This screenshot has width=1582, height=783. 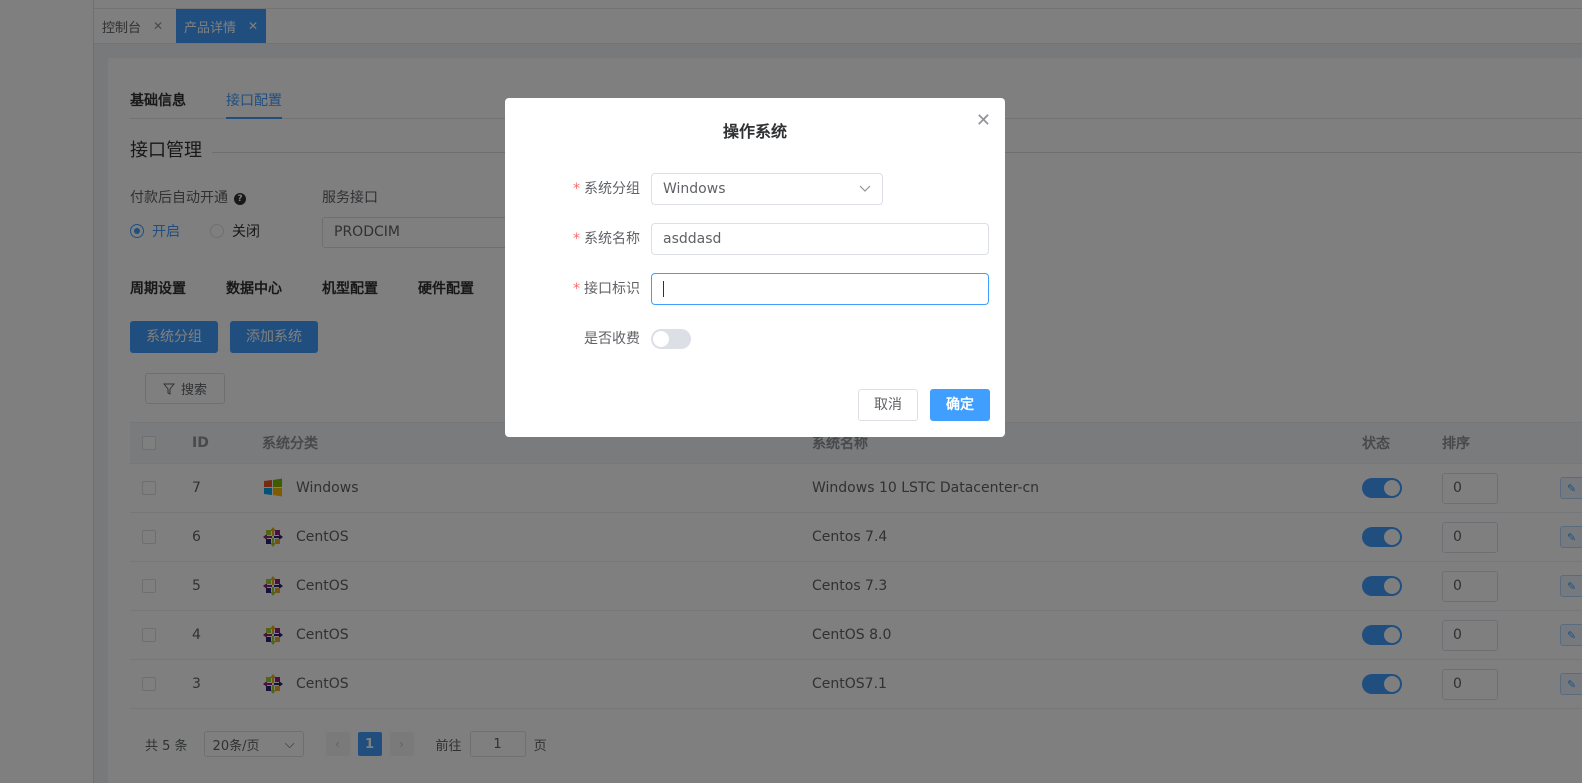 What do you see at coordinates (612, 289) in the screenshot?
I see `ident-label-text: 接口标识` at bounding box center [612, 289].